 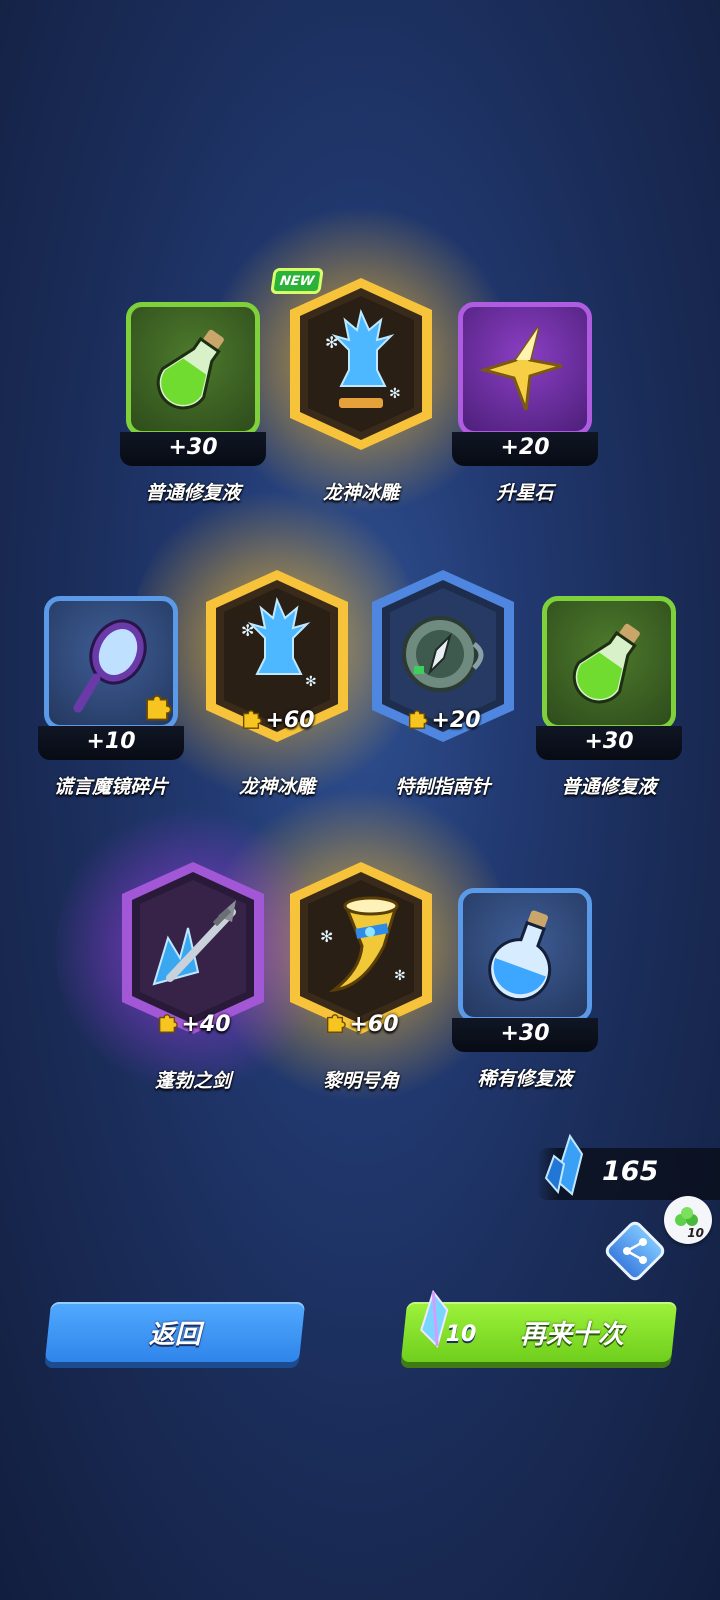 What do you see at coordinates (110, 787) in the screenshot?
I see `reward-name: 谎言魔镜碎片` at bounding box center [110, 787].